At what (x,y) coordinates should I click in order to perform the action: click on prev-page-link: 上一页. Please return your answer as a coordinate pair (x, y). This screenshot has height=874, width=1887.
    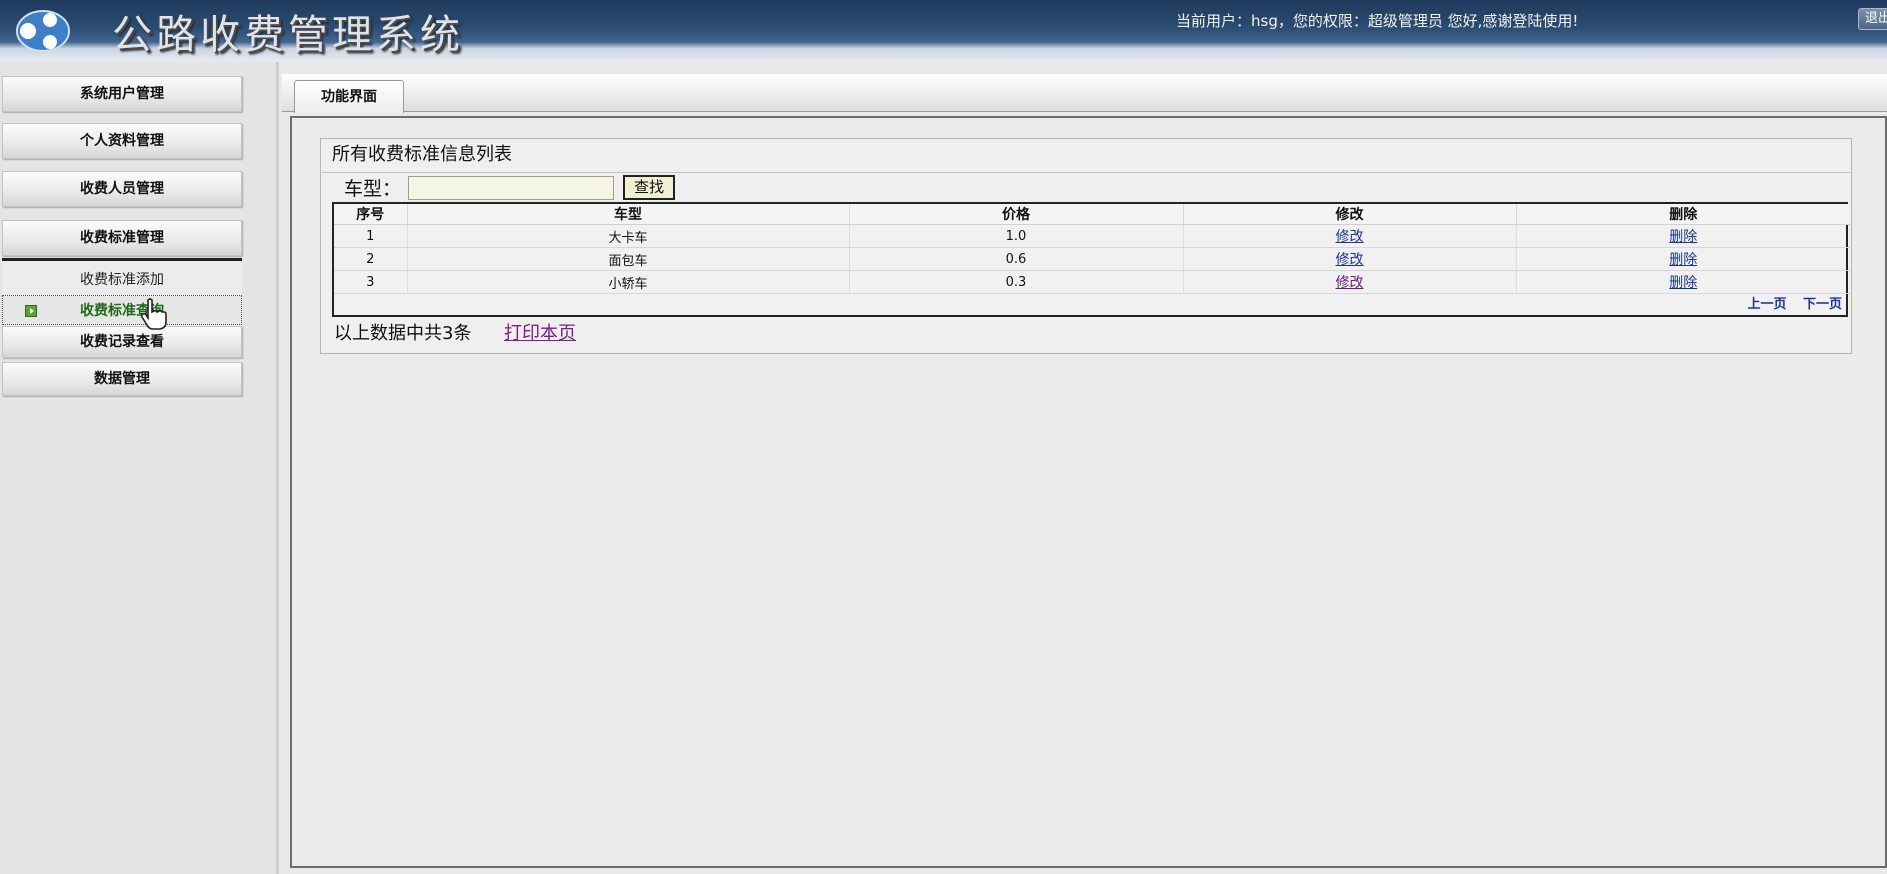
    Looking at the image, I should click on (1766, 304).